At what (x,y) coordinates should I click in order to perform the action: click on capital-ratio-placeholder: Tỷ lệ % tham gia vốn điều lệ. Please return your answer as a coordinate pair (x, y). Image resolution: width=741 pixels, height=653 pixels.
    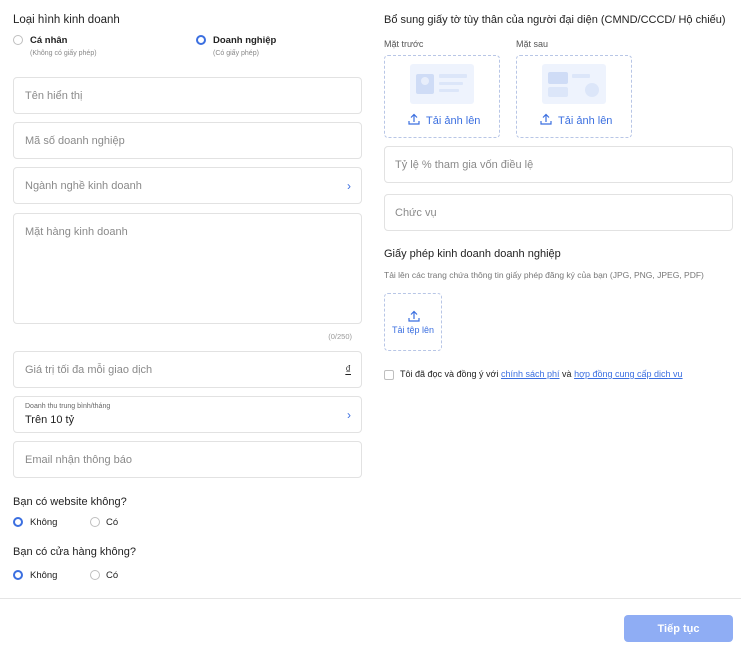
    Looking at the image, I should click on (464, 164).